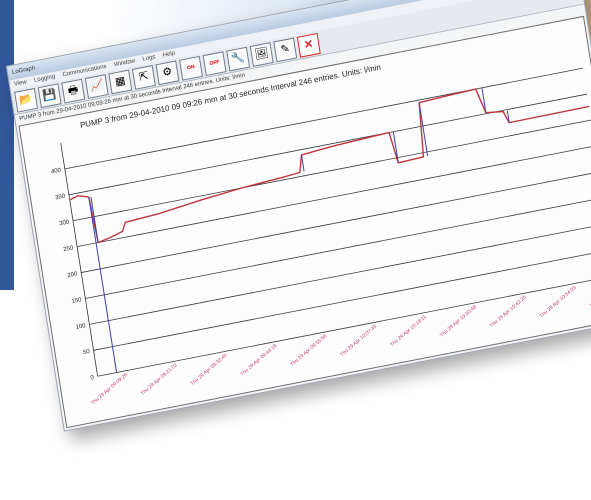  I want to click on open-folder-icon: 📂, so click(26, 100).